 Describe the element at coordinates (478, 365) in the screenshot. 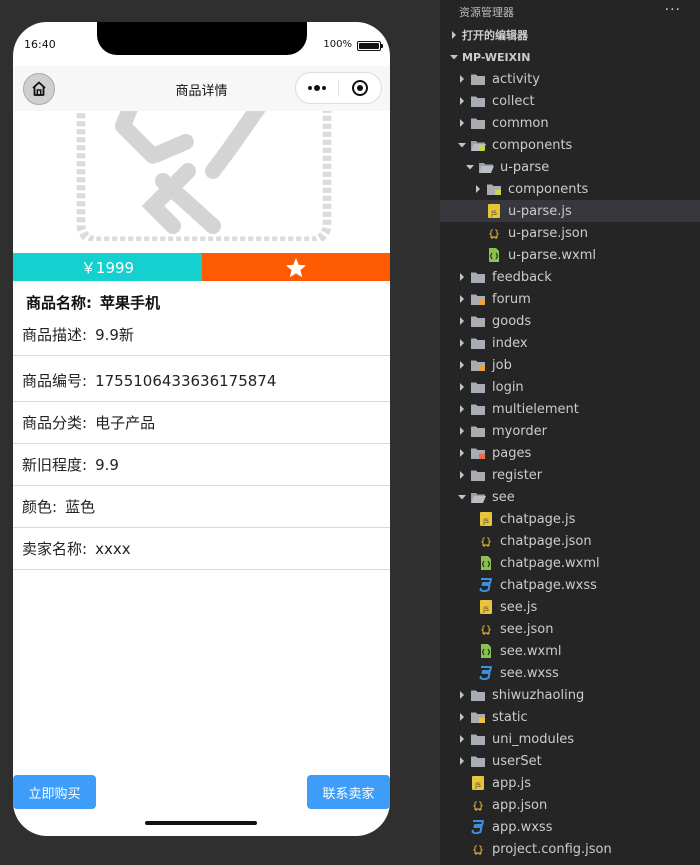

I see `job-folder-icon` at that location.